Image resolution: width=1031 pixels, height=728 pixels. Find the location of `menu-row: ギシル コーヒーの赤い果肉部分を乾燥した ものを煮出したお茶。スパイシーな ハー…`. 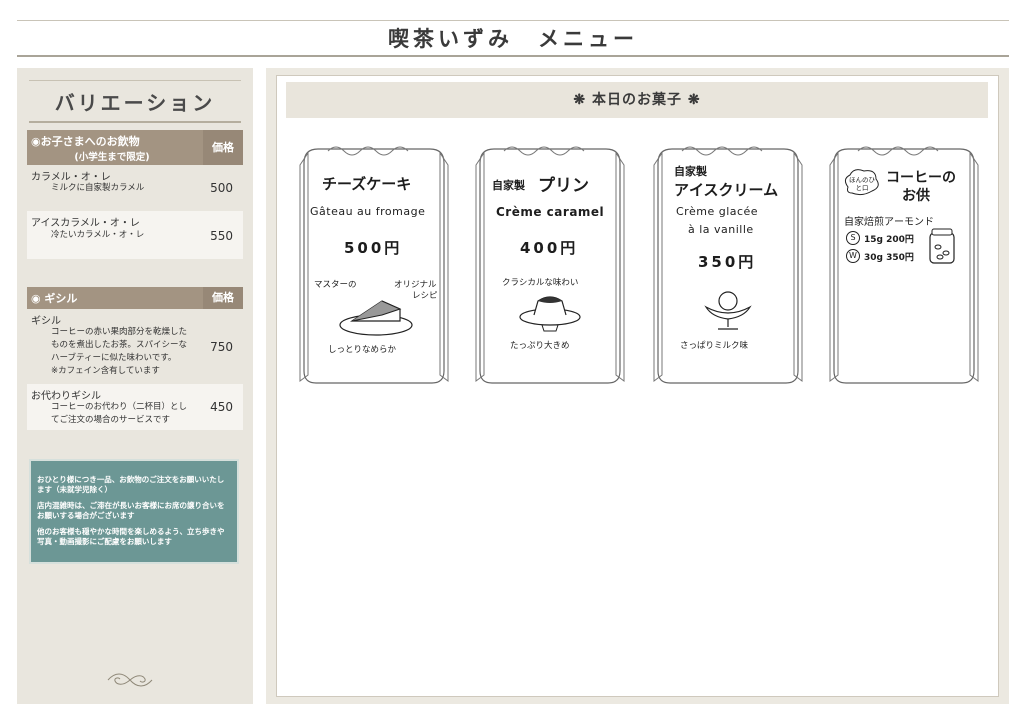

menu-row: ギシル コーヒーの赤い果肉部分を乾燥した ものを煮出したお茶。スパイシーな ハー… is located at coordinates (135, 346).